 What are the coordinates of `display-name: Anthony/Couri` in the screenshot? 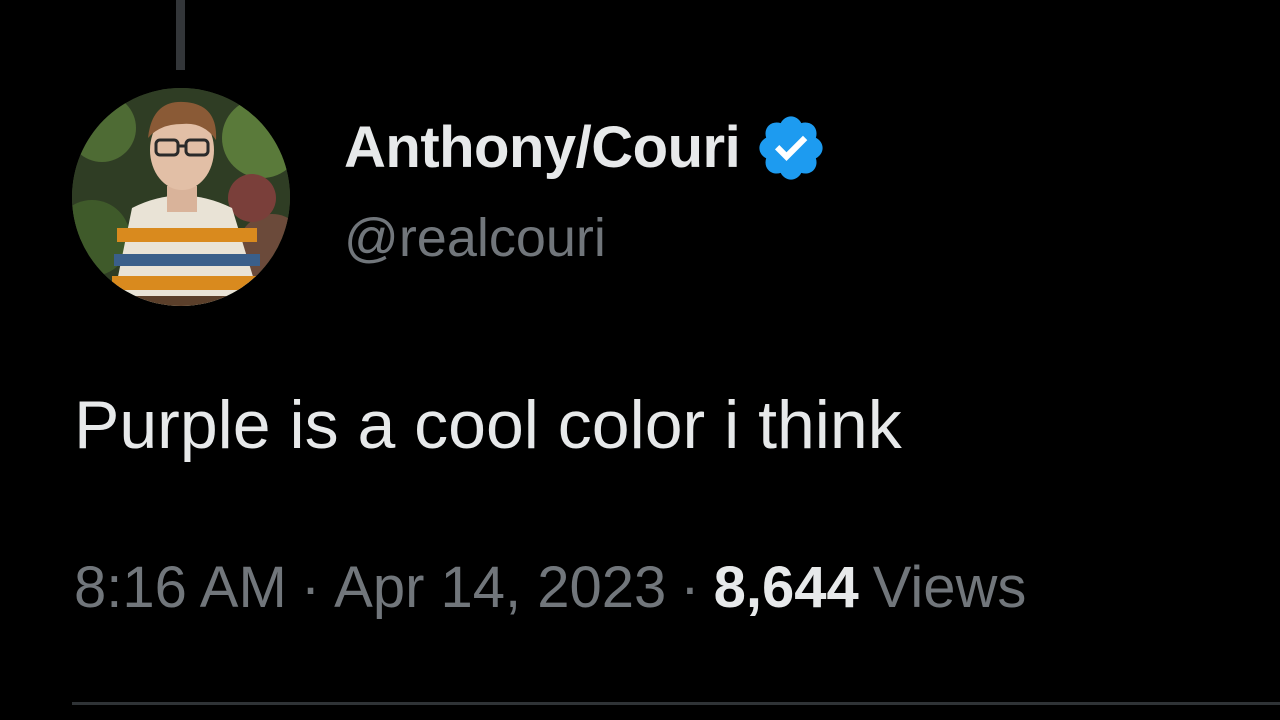 It's located at (542, 148).